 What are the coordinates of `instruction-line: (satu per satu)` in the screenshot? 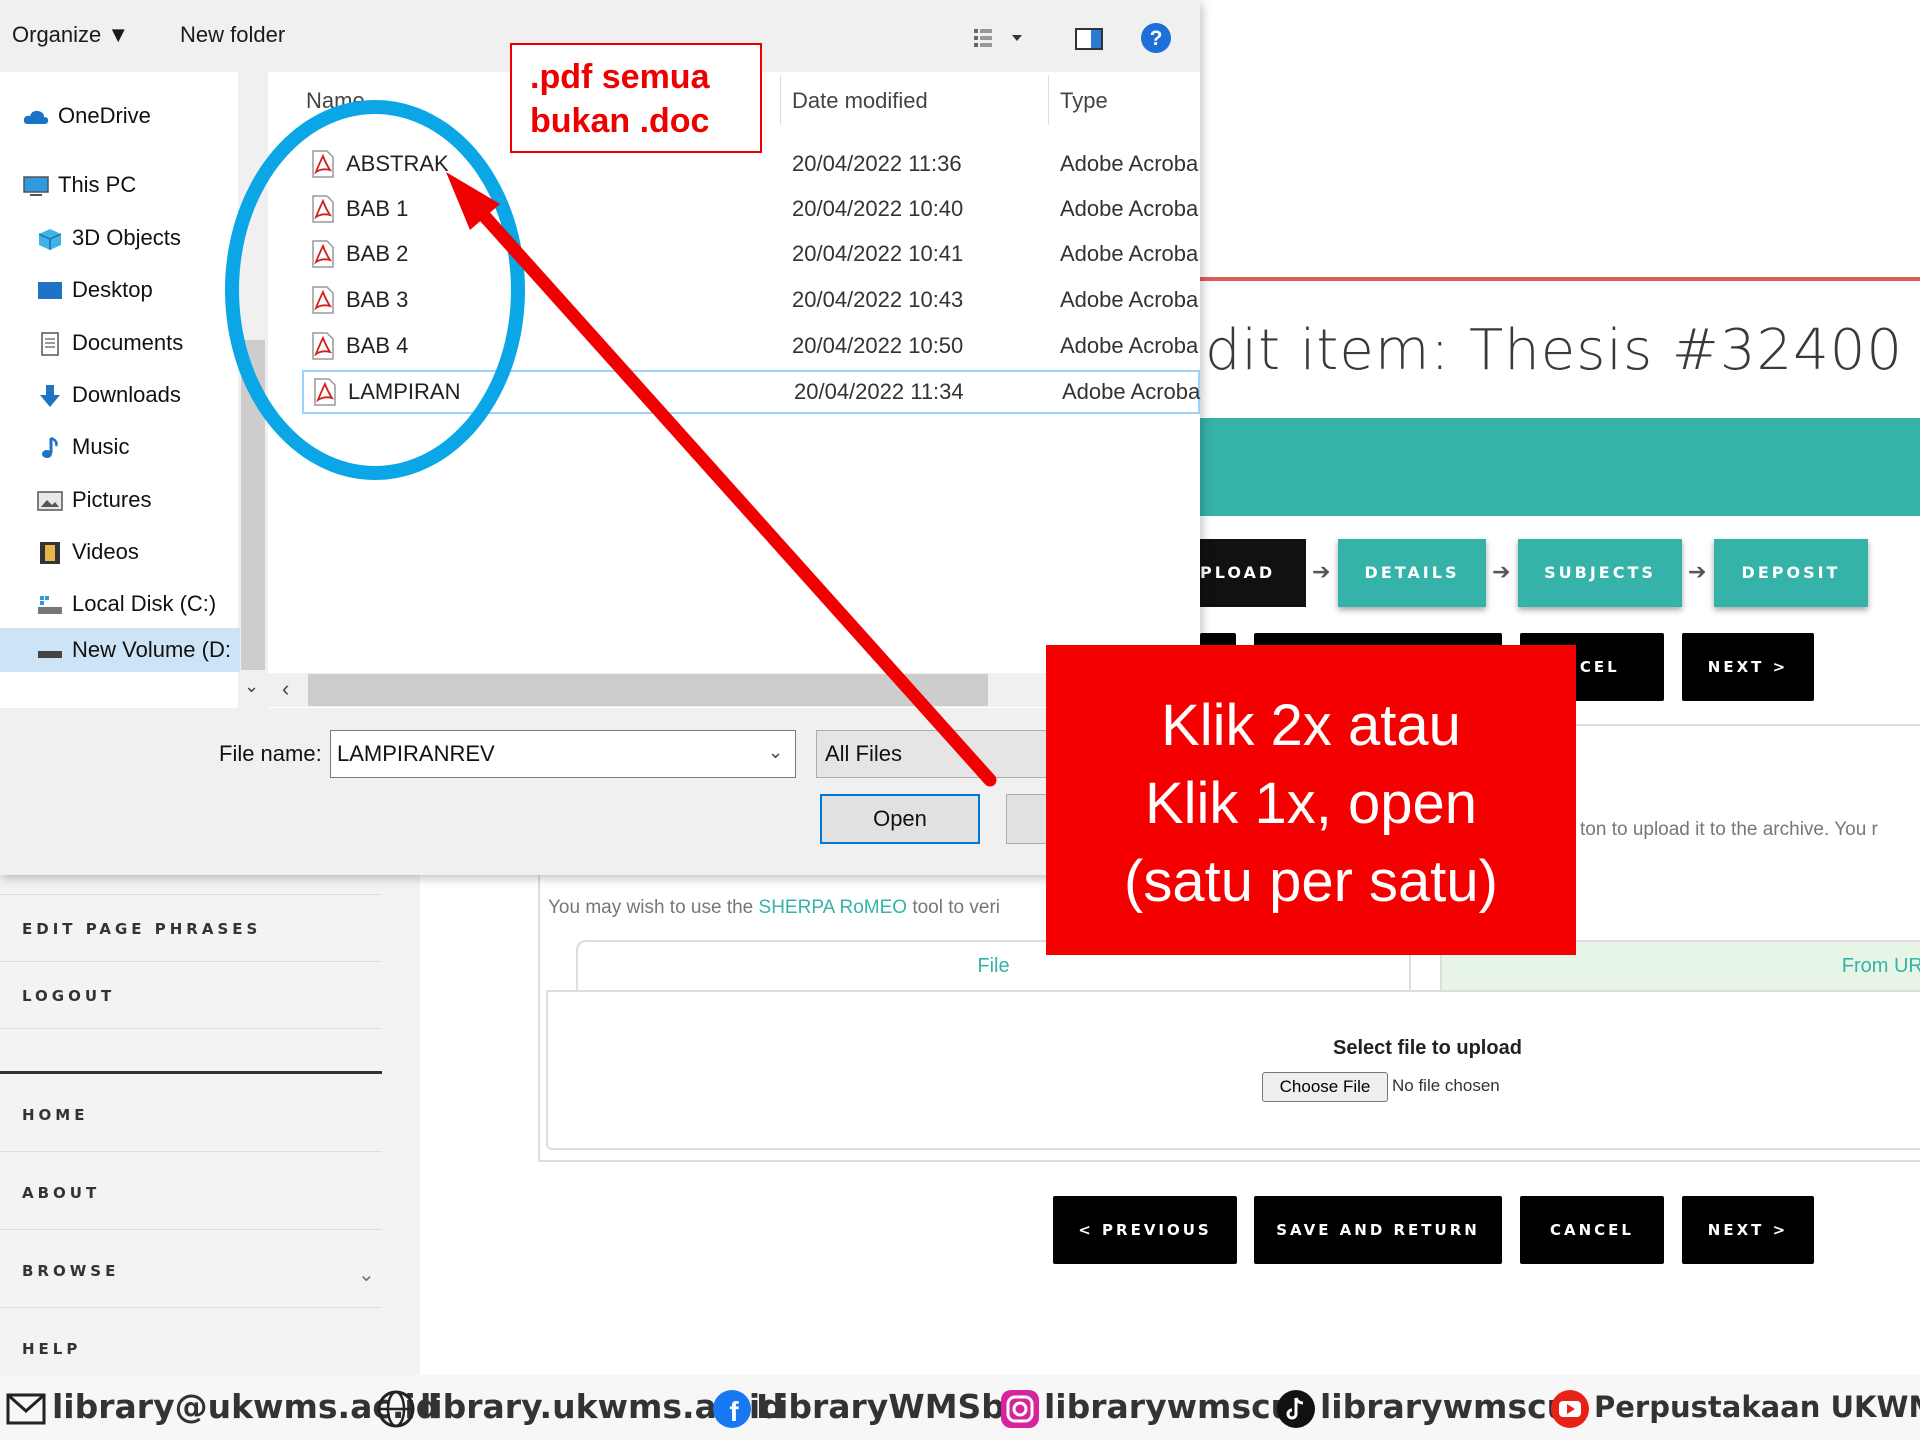 It's located at (1311, 881).